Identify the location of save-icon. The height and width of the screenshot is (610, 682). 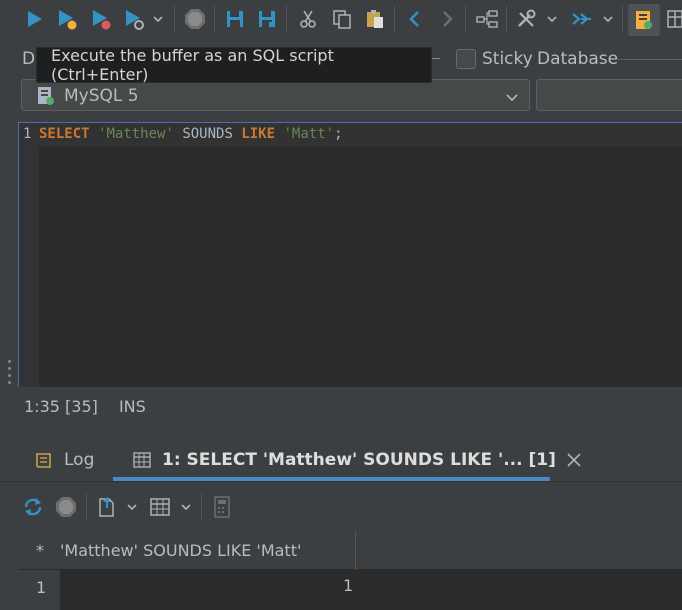
(235, 19).